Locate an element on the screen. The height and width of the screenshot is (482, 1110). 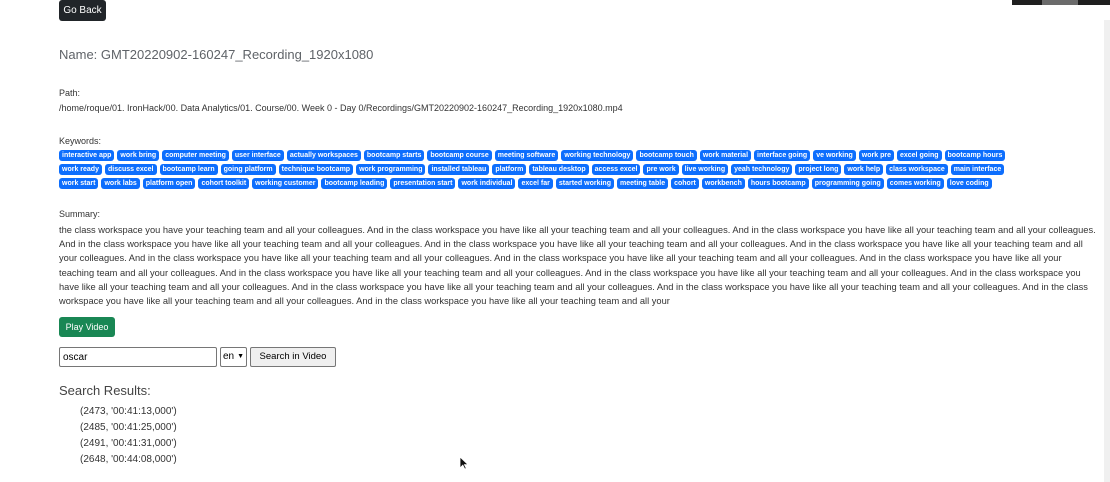
window-edge-strip is located at coordinates (1061, 2).